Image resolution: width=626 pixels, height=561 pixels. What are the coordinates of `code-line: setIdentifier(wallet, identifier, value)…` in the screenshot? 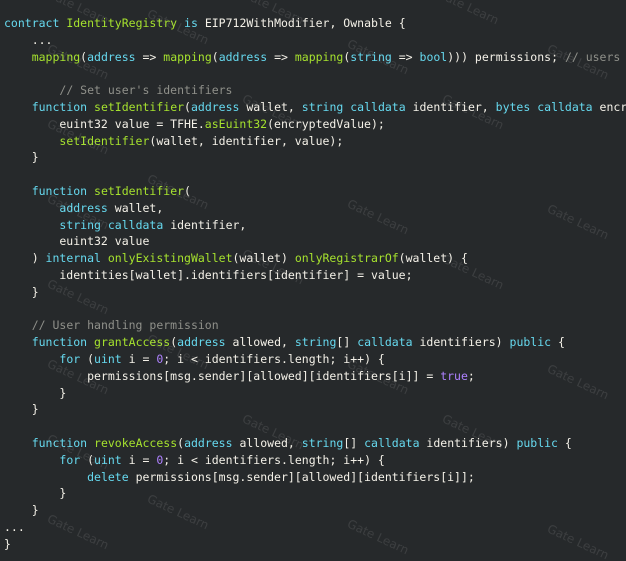 It's located at (315, 141).